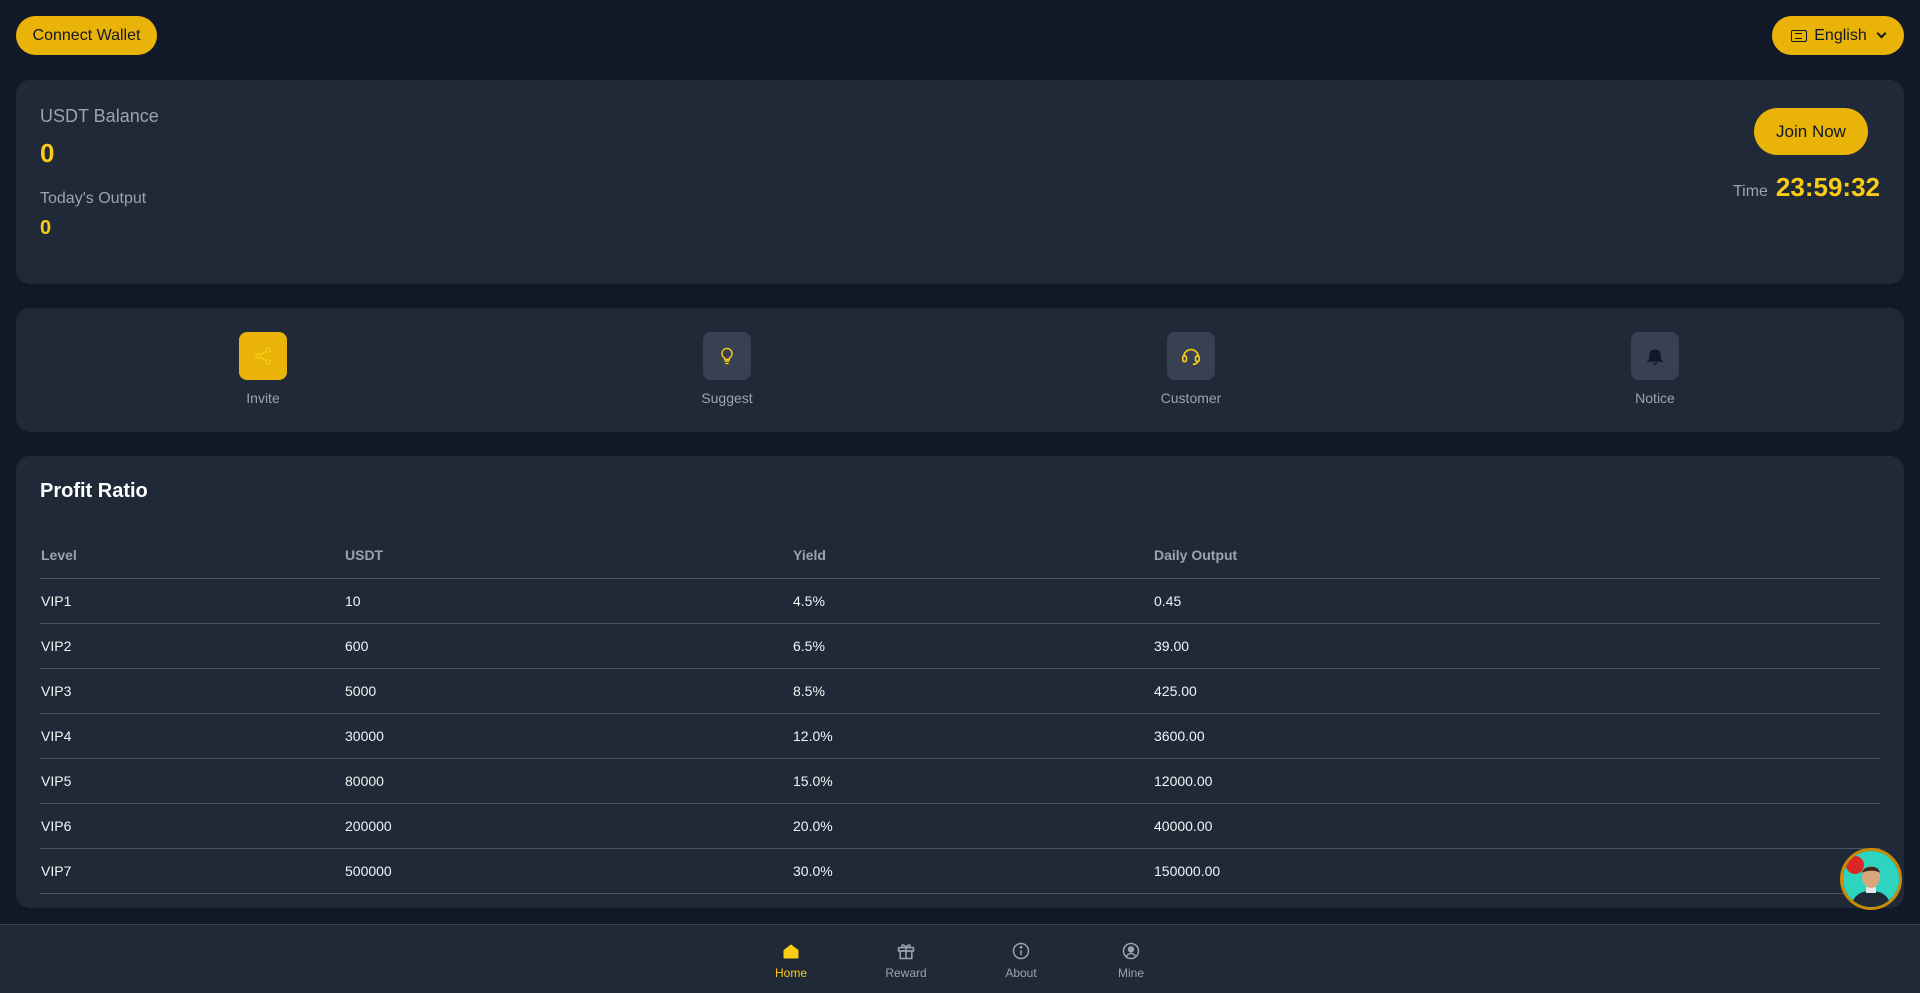  I want to click on bottom-navigation: Home Reward About Mine, so click(960, 958).